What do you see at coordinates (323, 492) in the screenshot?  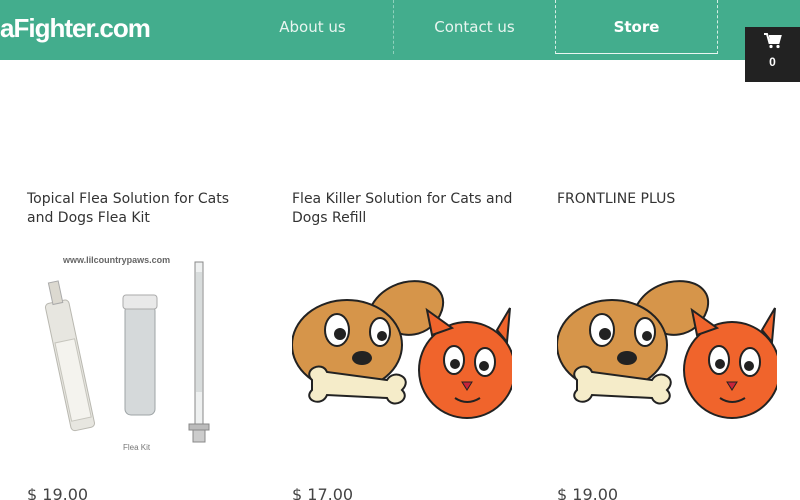 I see `product-price: $ 17.00` at bounding box center [323, 492].